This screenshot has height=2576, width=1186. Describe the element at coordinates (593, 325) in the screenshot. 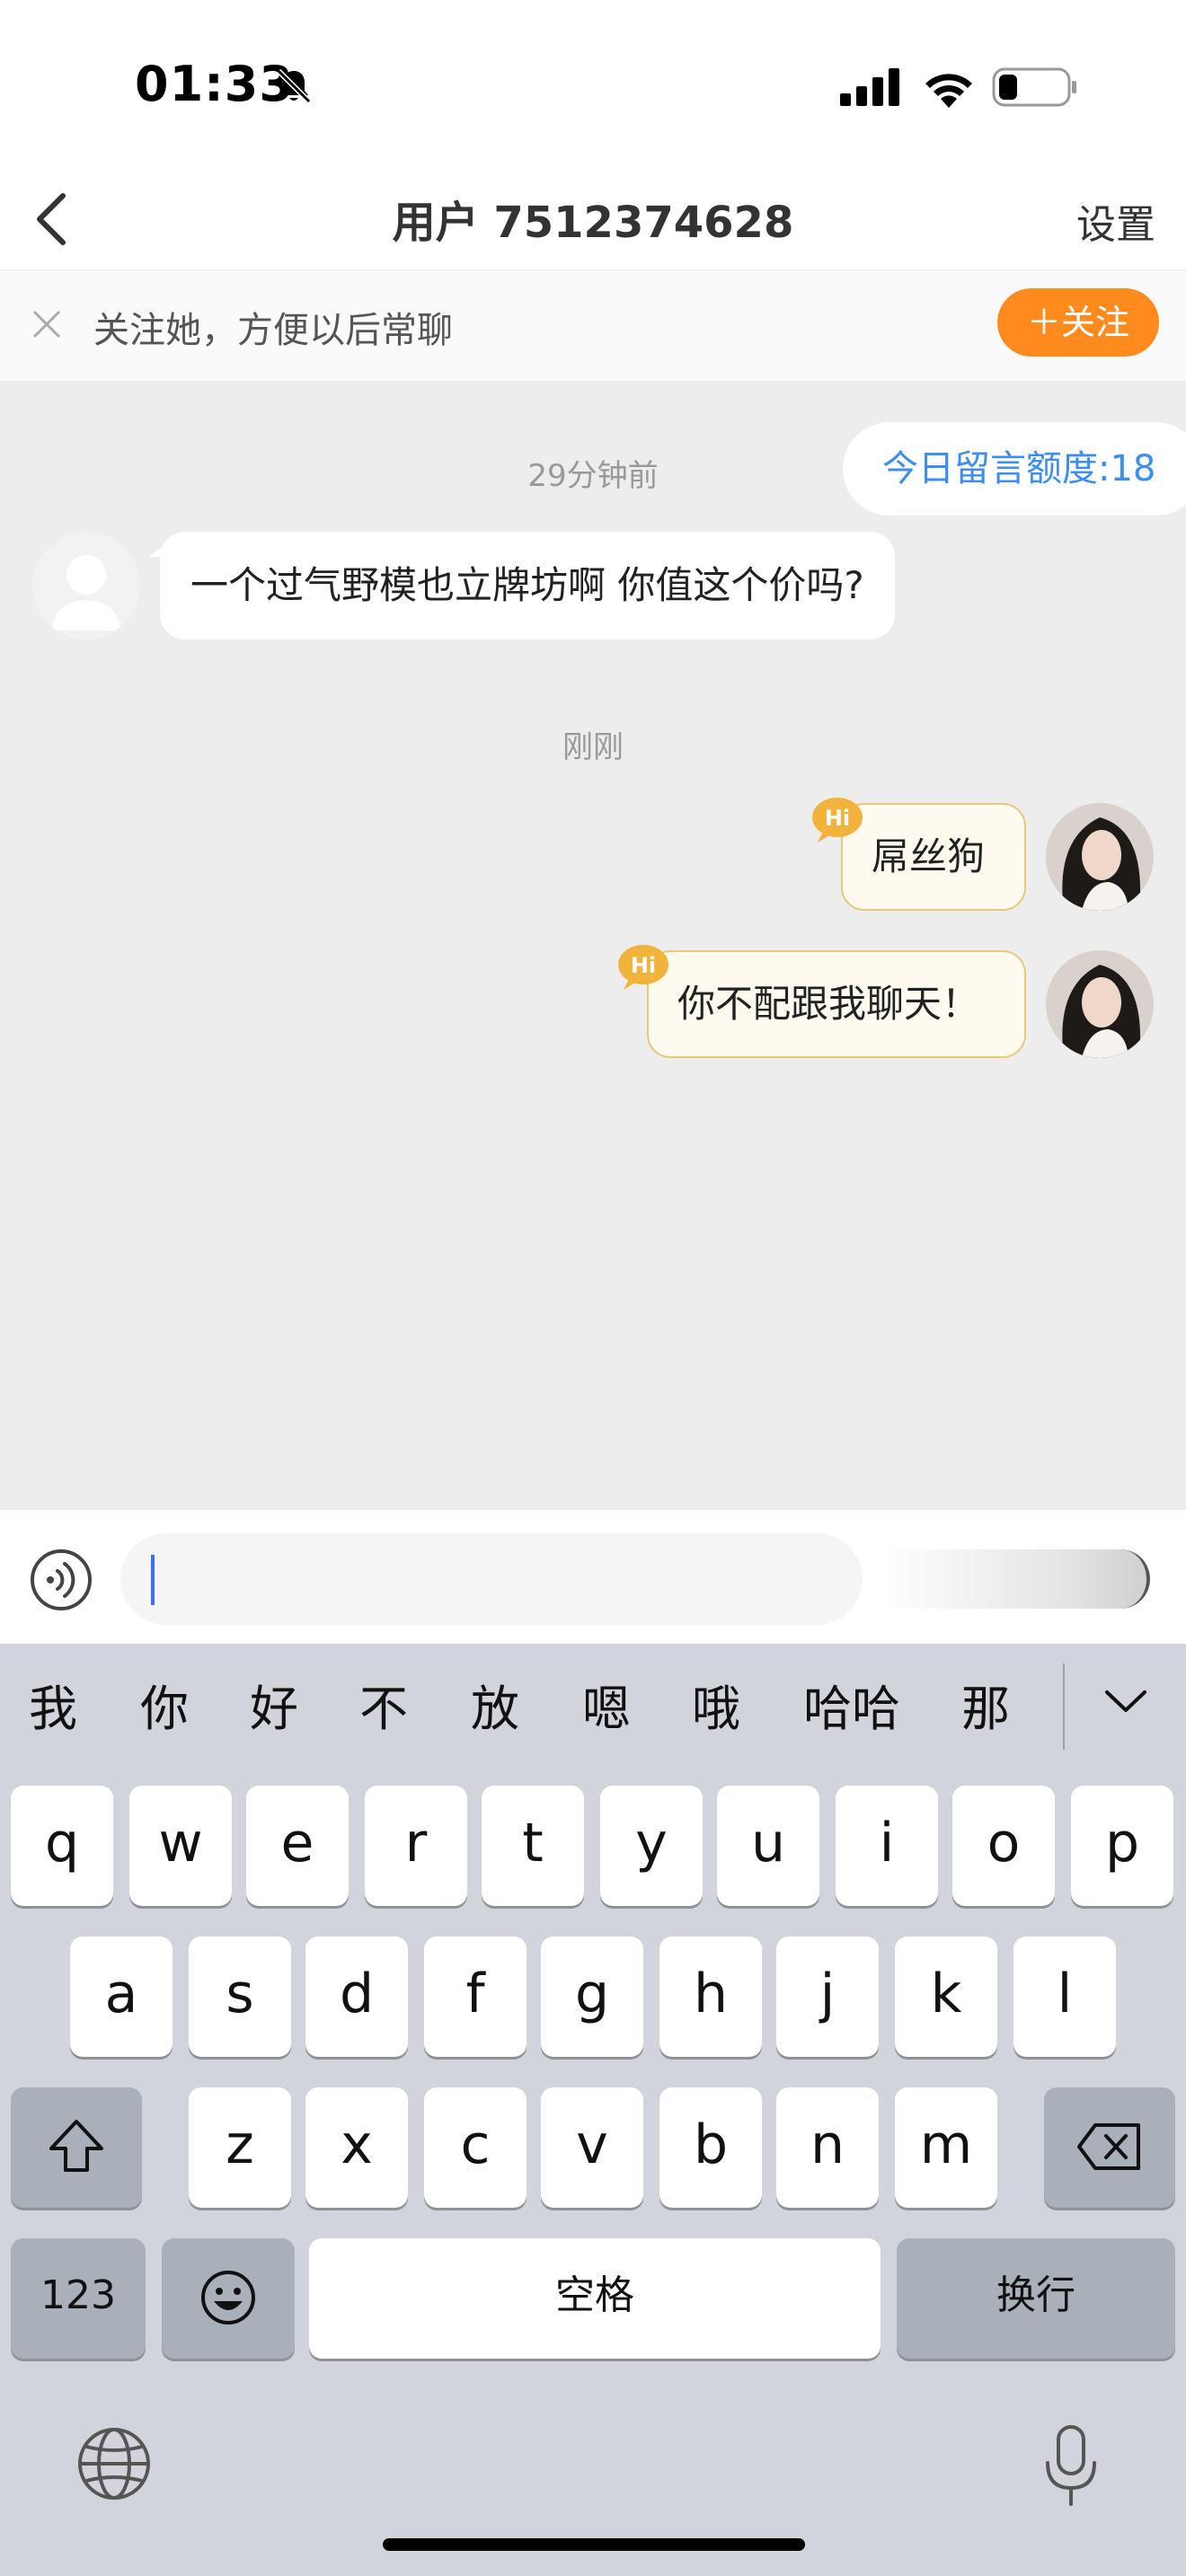

I see `follow-suggestion-bar: 关注她，方便以后常聊 ＋关注` at that location.